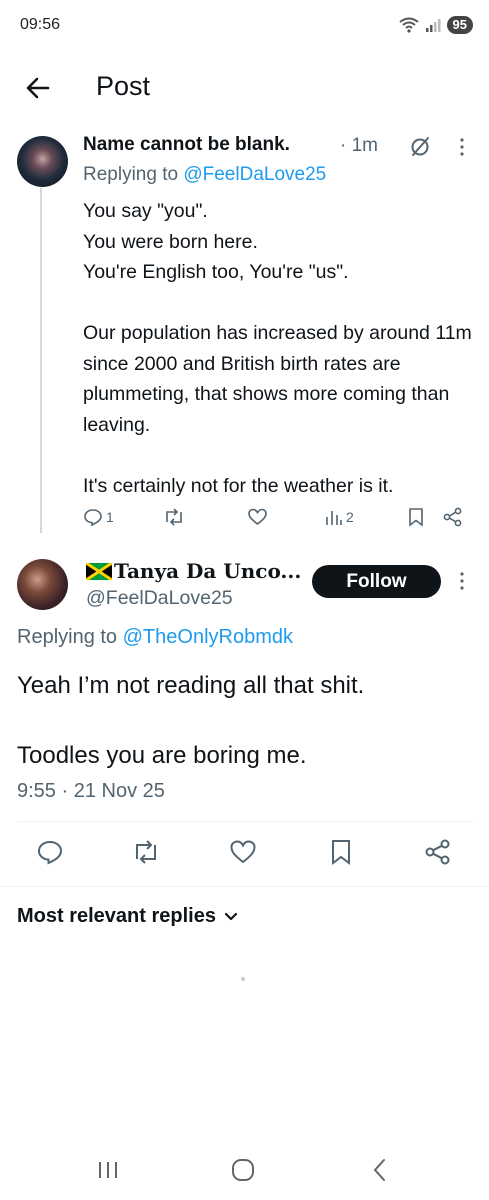  Describe the element at coordinates (254, 174) in the screenshot. I see `replying-to-mention: @FeelDaLove25` at that location.